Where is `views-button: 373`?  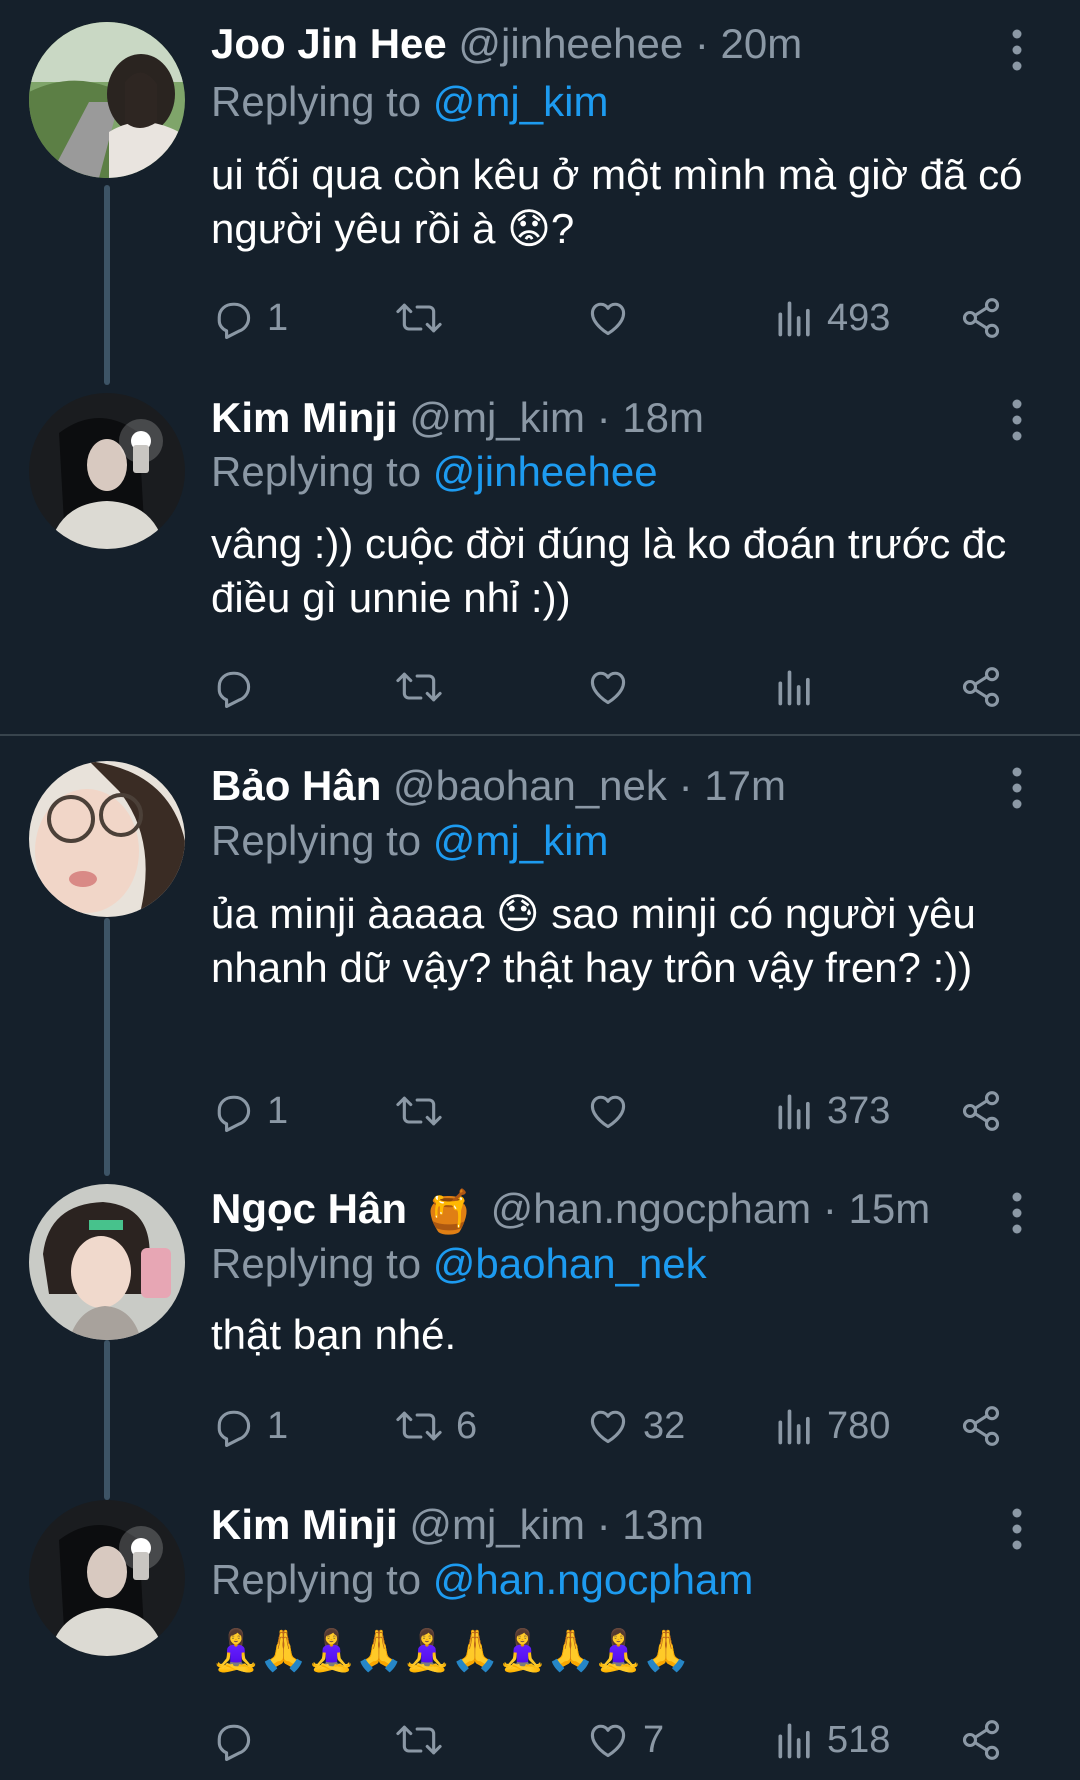
views-button: 373 is located at coordinates (832, 1111).